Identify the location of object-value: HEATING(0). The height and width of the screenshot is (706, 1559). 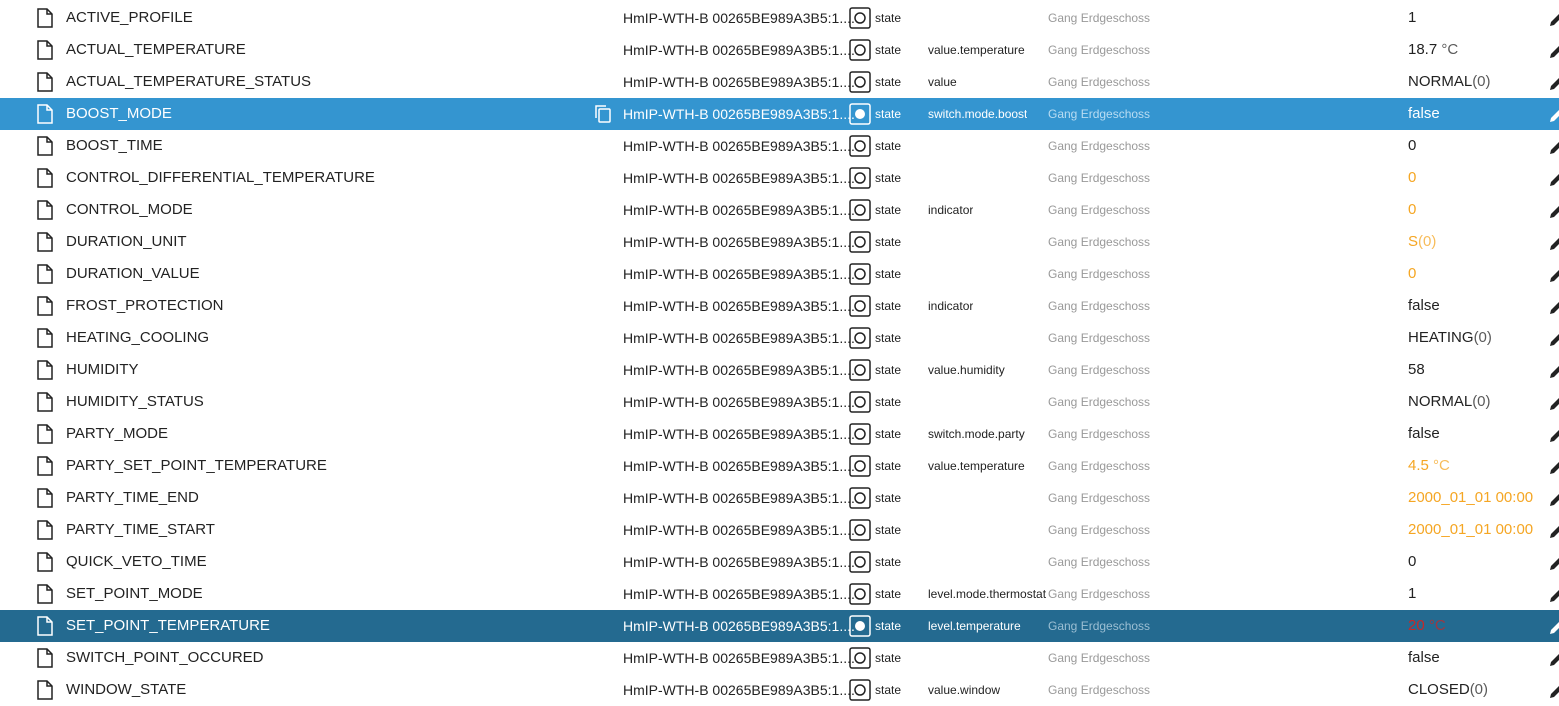
(1450, 338).